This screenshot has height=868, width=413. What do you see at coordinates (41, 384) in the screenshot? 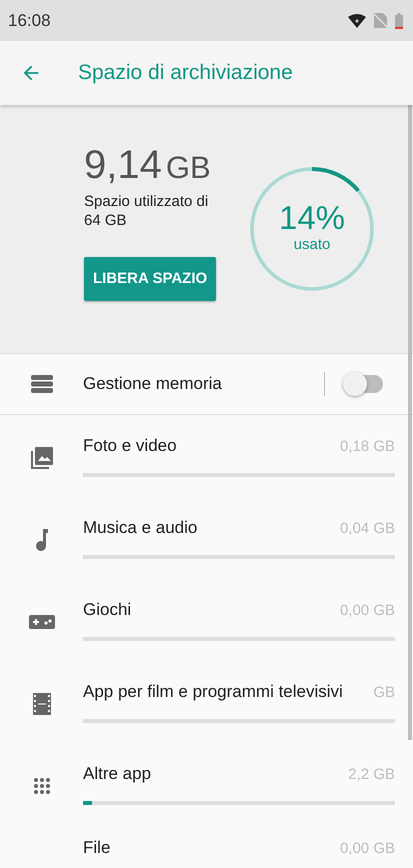
I see `storage-icon` at bounding box center [41, 384].